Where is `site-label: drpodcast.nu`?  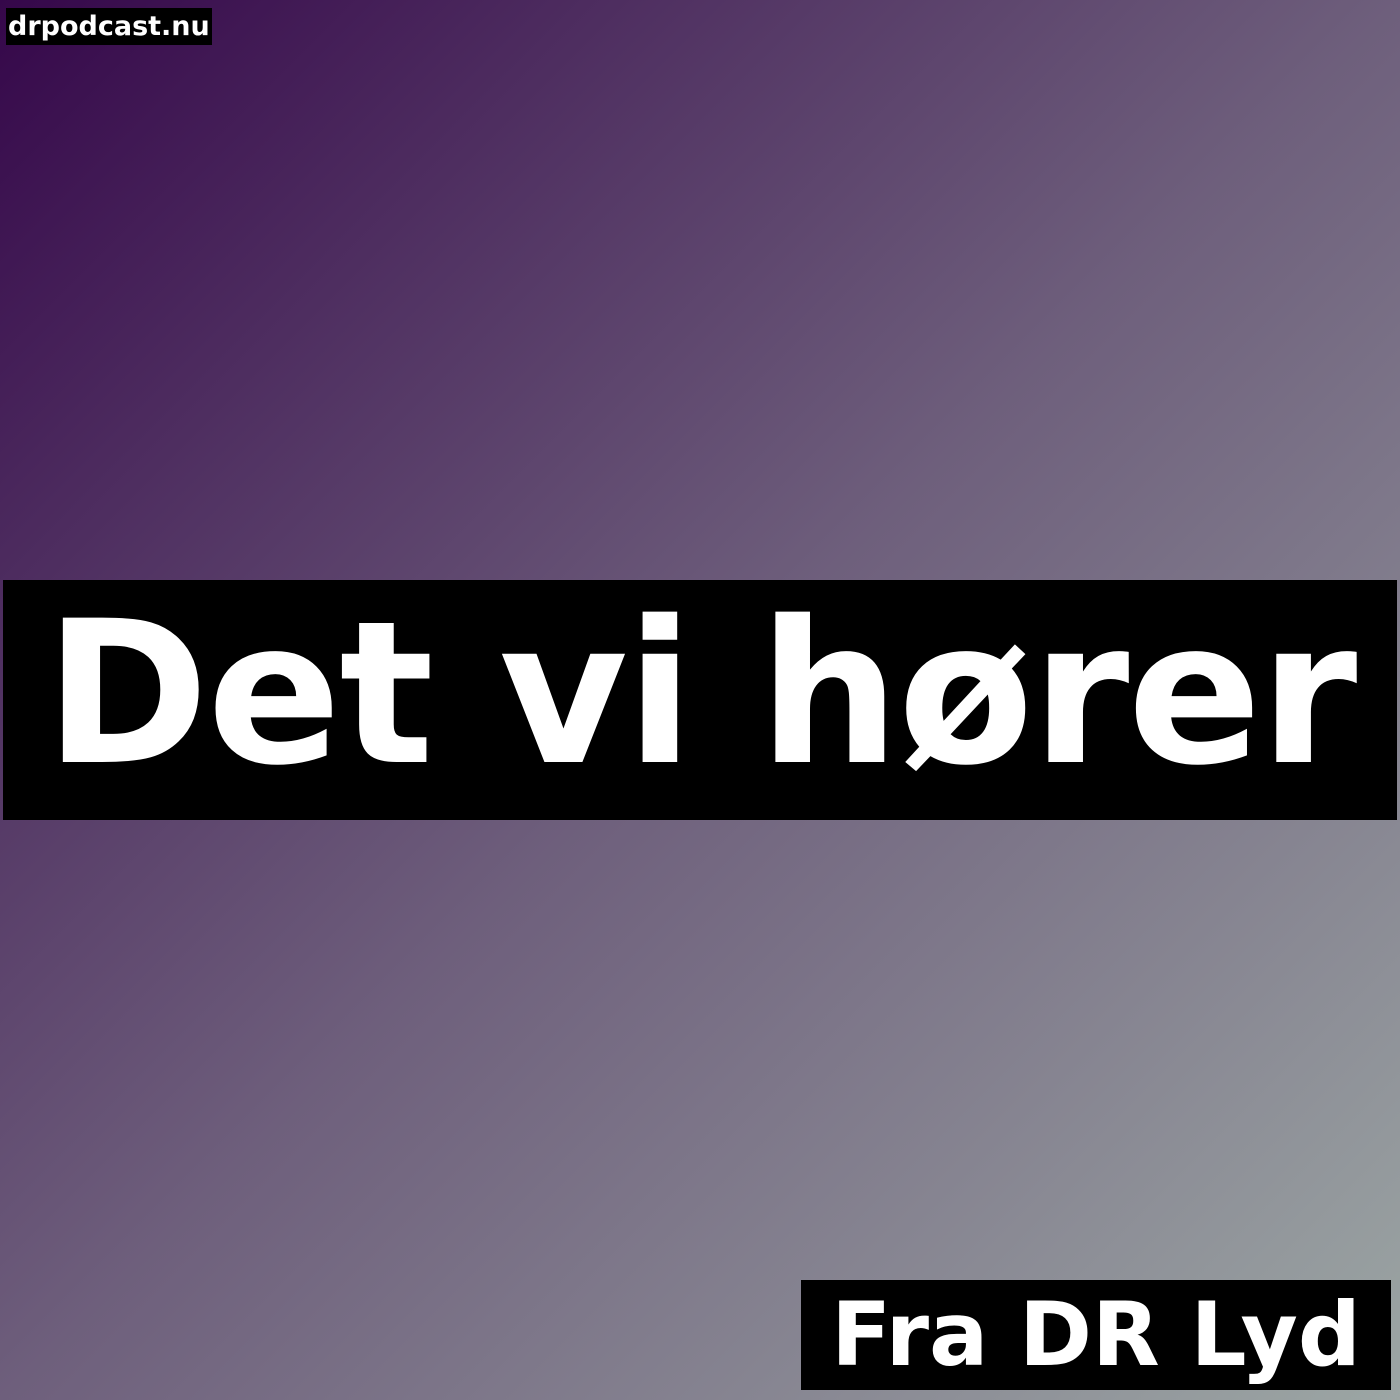 site-label: drpodcast.nu is located at coordinates (109, 26).